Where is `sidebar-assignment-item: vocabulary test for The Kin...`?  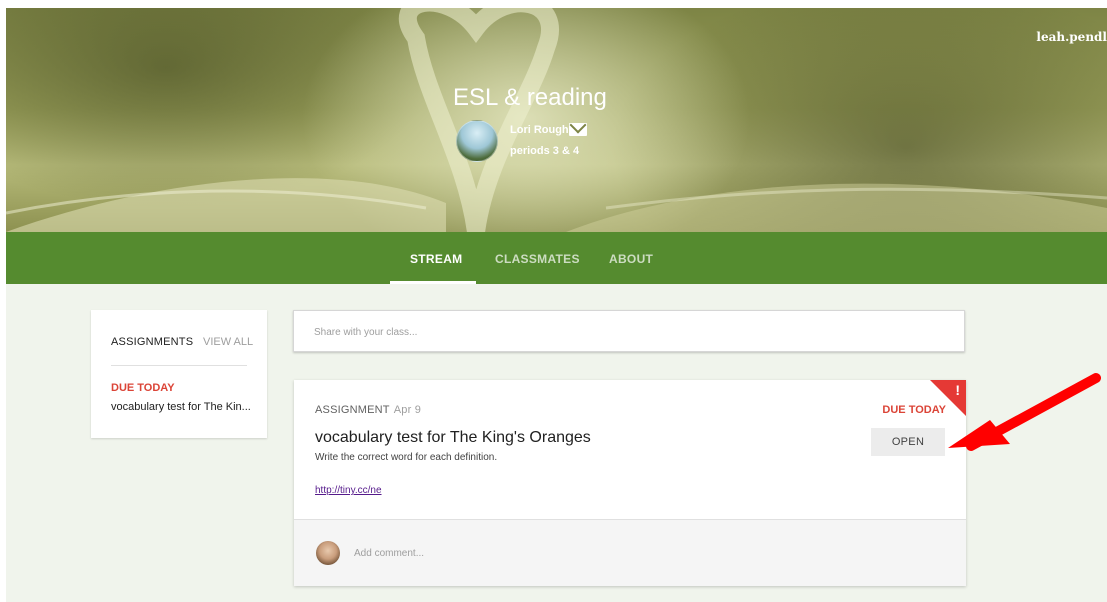 sidebar-assignment-item: vocabulary test for The Kin... is located at coordinates (181, 407).